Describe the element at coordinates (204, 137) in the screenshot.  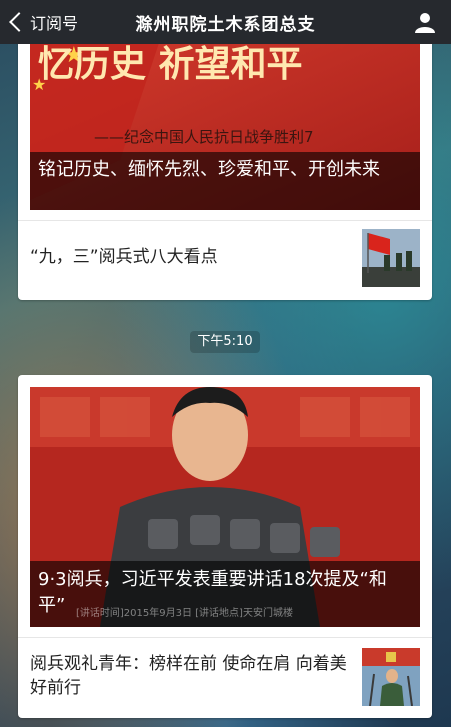
I see `cover-banner-subtitle: ——纪念中国人民抗日战争胜利7` at that location.